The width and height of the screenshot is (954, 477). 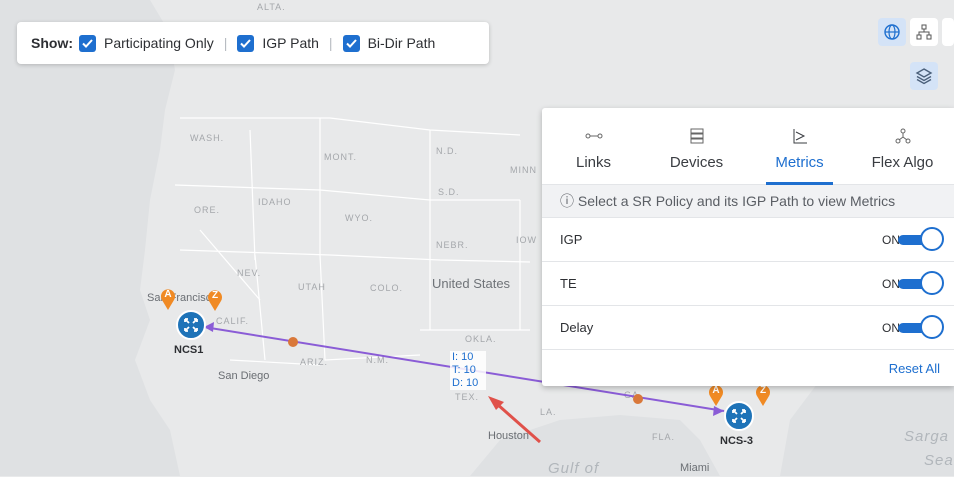 I want to click on flex-algo-icon, so click(x=902, y=136).